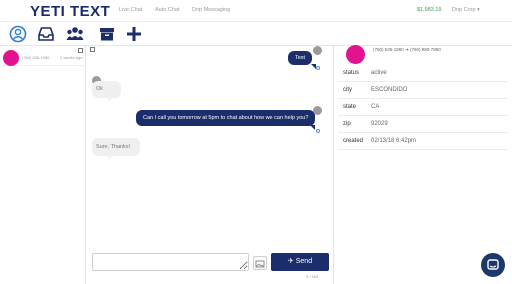 This screenshot has width=512, height=284. I want to click on detail-row-zip: zip 92029, so click(423, 124).